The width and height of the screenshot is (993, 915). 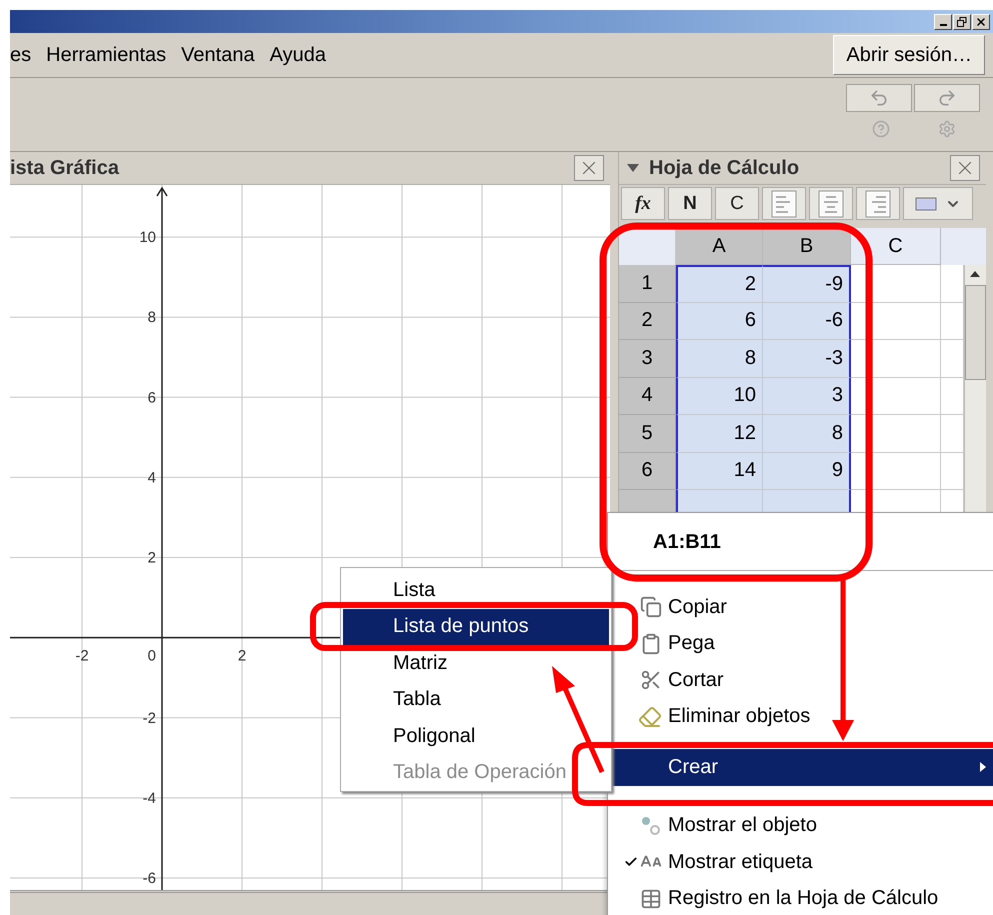 I want to click on row-header: 2, so click(x=647, y=321).